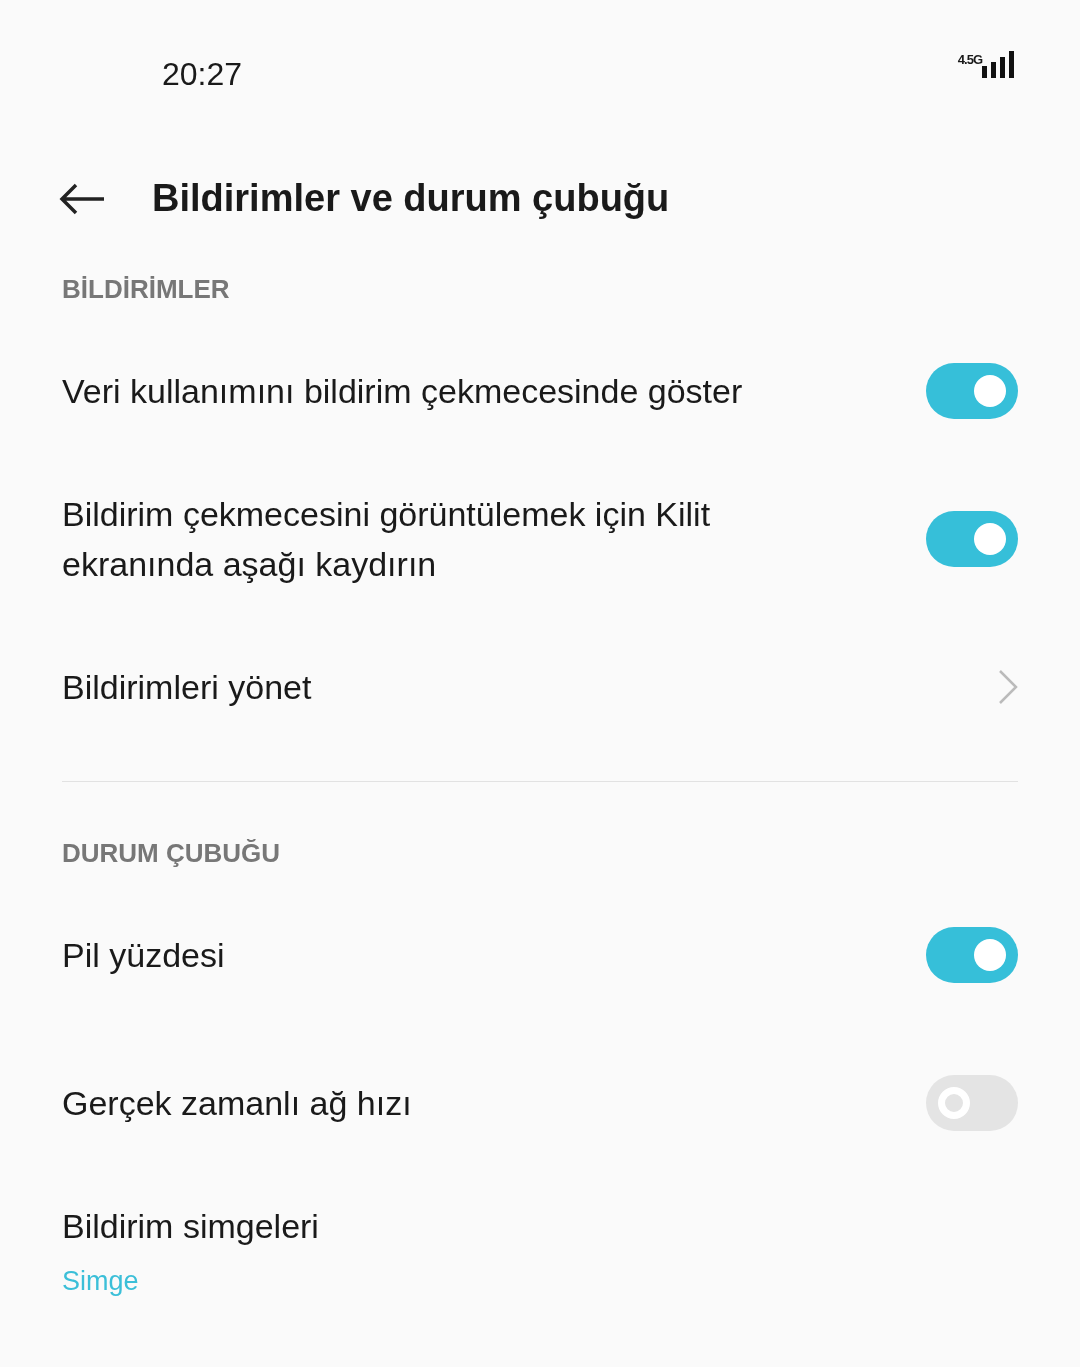  I want to click on setting-label: Bildirim çekmecesini görüntülemek için Kilit ekranında aşağı kaydırın, so click(387, 539).